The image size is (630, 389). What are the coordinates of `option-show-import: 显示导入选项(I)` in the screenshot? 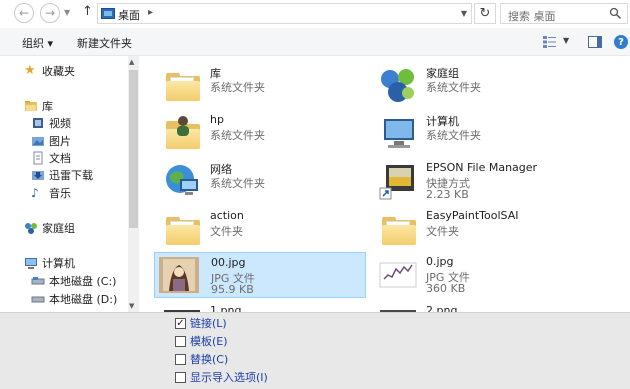 It's located at (221, 377).